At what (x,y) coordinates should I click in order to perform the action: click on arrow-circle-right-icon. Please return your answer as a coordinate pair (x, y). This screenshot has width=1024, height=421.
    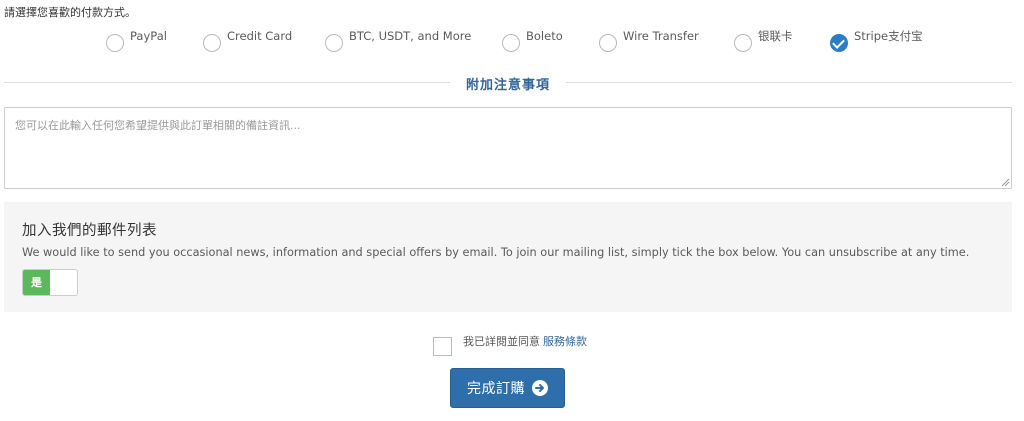
    Looking at the image, I should click on (540, 388).